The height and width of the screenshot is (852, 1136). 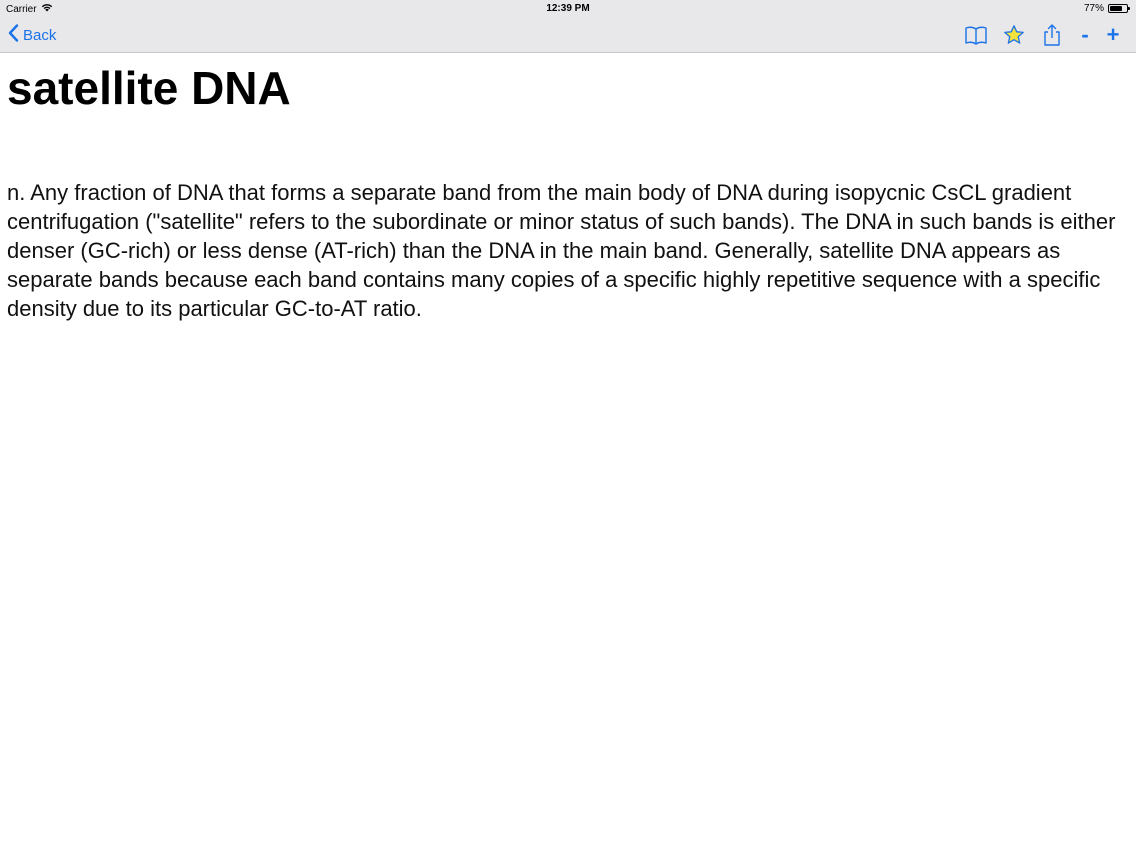 I want to click on back-button: Back, so click(x=32, y=35).